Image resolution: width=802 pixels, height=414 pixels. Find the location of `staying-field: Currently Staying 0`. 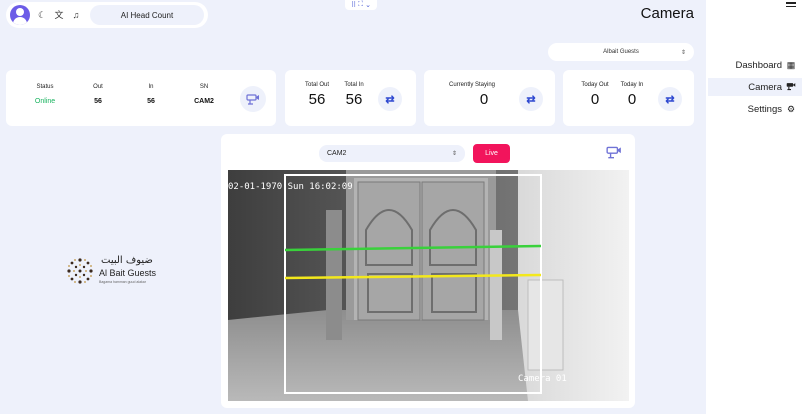

staying-field: Currently Staying 0 is located at coordinates (472, 95).